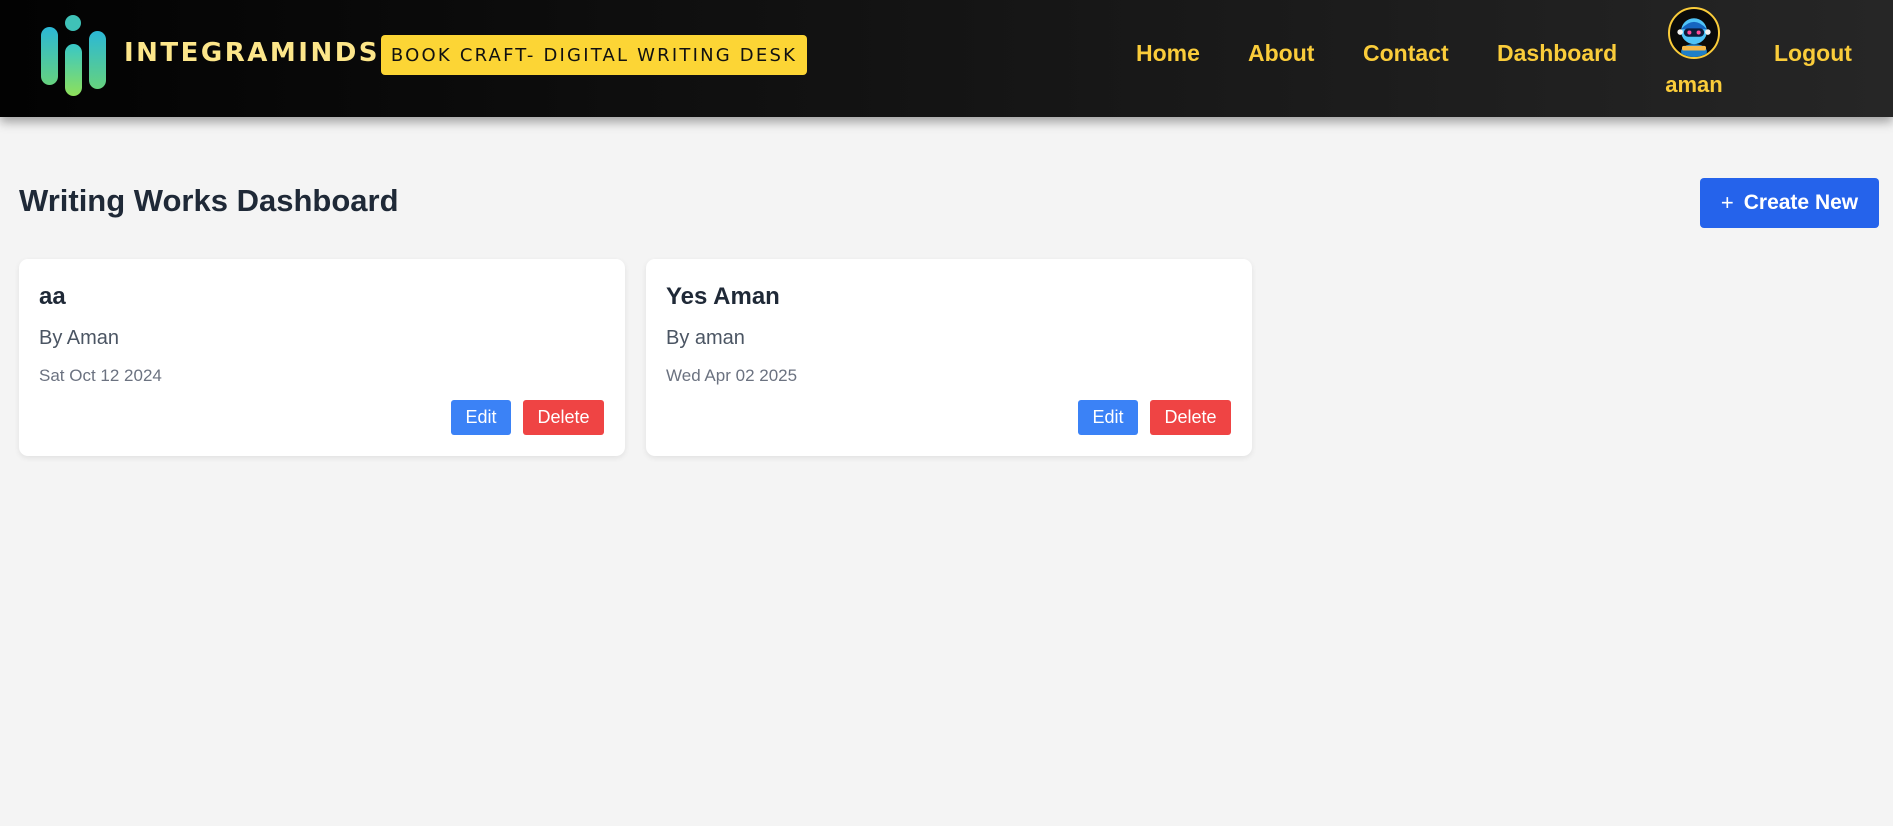 Image resolution: width=1893 pixels, height=826 pixels. I want to click on nav-dashboard-link: Dashboard, so click(1557, 53).